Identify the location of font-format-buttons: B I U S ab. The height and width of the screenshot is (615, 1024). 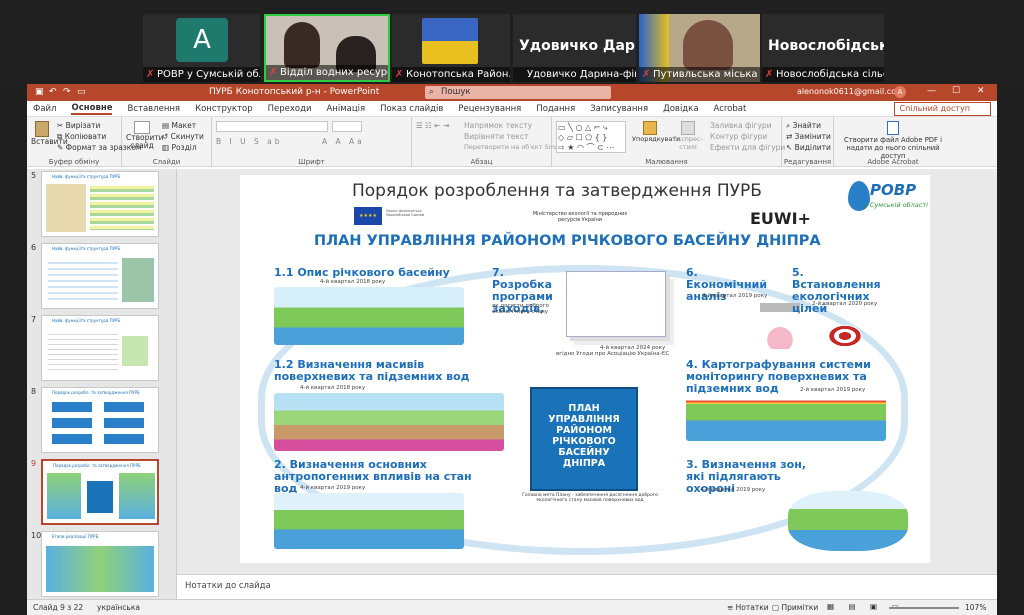
(249, 141).